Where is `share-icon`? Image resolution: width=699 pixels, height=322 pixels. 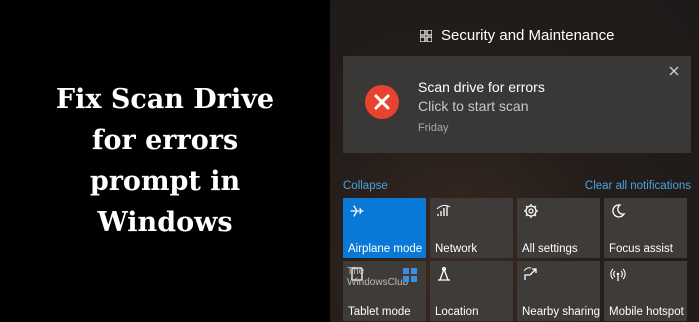
share-icon is located at coordinates (530, 273).